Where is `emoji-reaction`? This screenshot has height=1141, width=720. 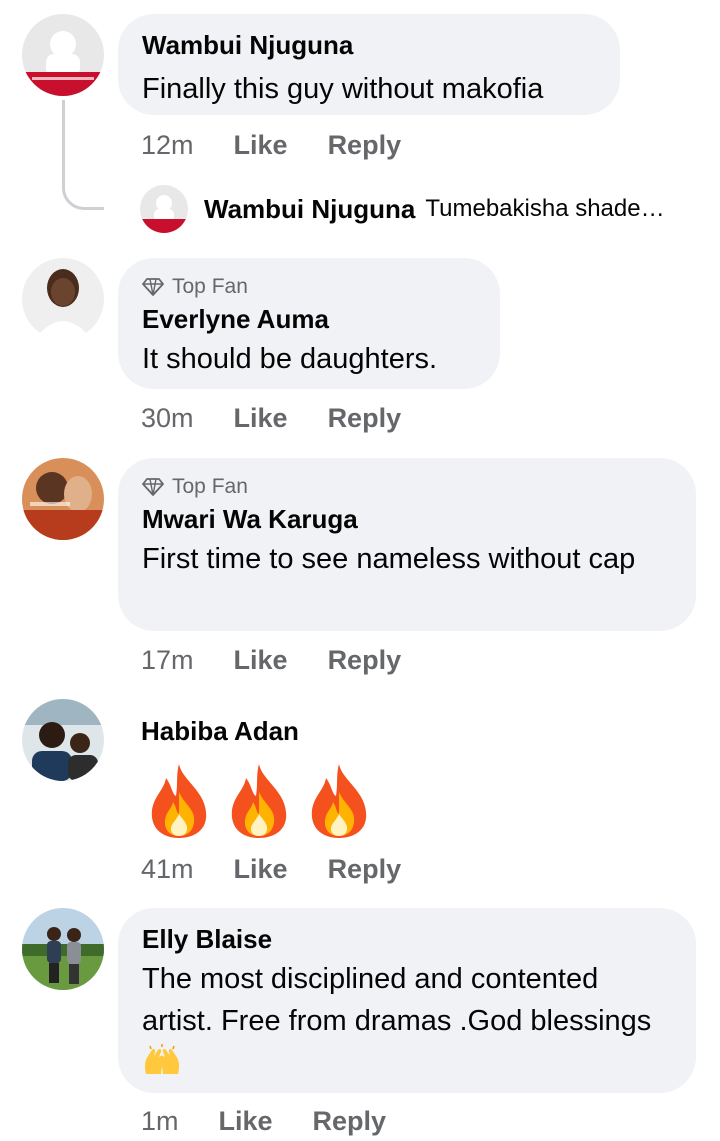
emoji-reaction is located at coordinates (264, 801).